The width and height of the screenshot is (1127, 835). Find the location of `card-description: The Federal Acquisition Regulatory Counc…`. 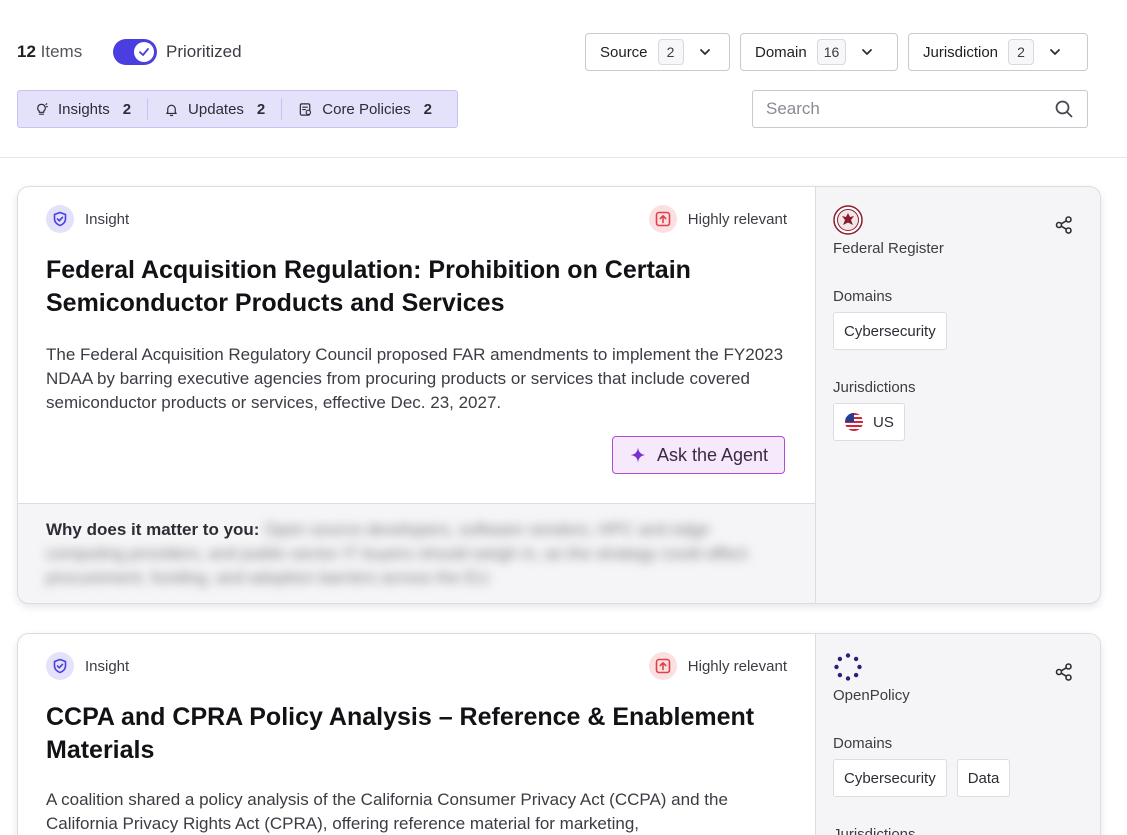

card-description: The Federal Acquisition Regulatory Counc… is located at coordinates (415, 378).